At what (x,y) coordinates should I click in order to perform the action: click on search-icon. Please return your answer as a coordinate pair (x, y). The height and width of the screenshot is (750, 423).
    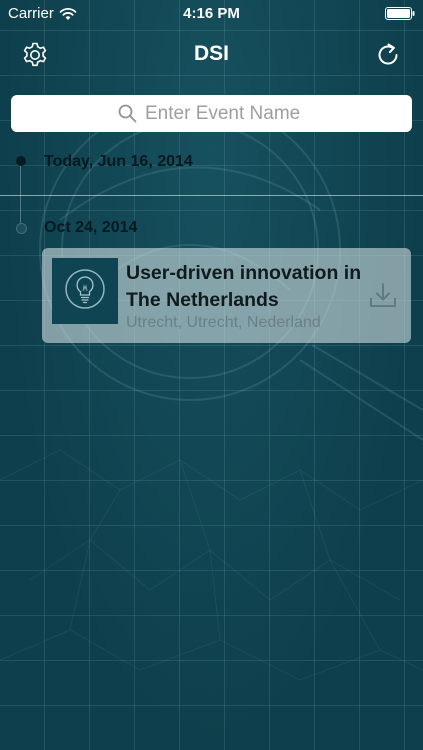
    Looking at the image, I should click on (127, 113).